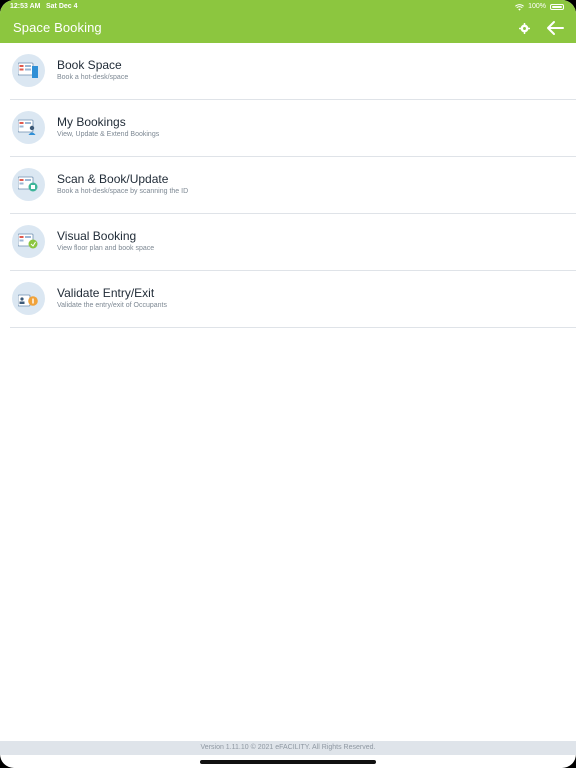 The image size is (576, 768). What do you see at coordinates (62, 6) in the screenshot?
I see `status-date: Sat Dec 4` at bounding box center [62, 6].